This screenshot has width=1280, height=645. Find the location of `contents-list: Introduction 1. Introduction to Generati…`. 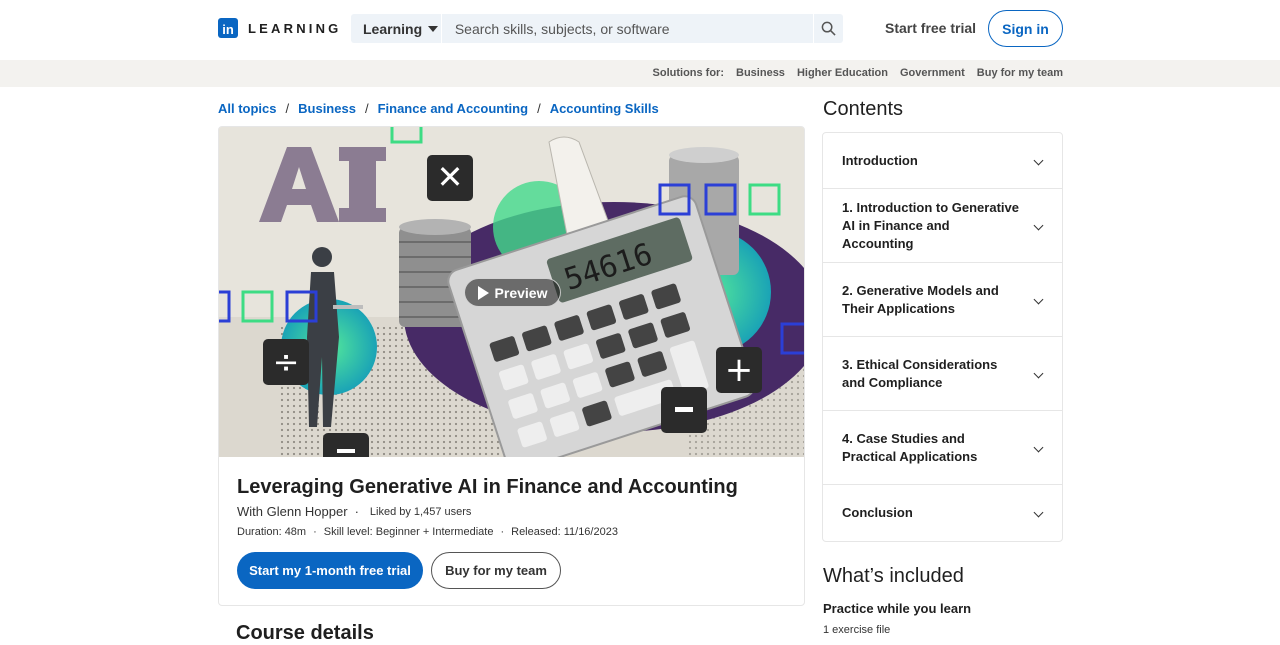

contents-list: Introduction 1. Introduction to Generati… is located at coordinates (942, 337).